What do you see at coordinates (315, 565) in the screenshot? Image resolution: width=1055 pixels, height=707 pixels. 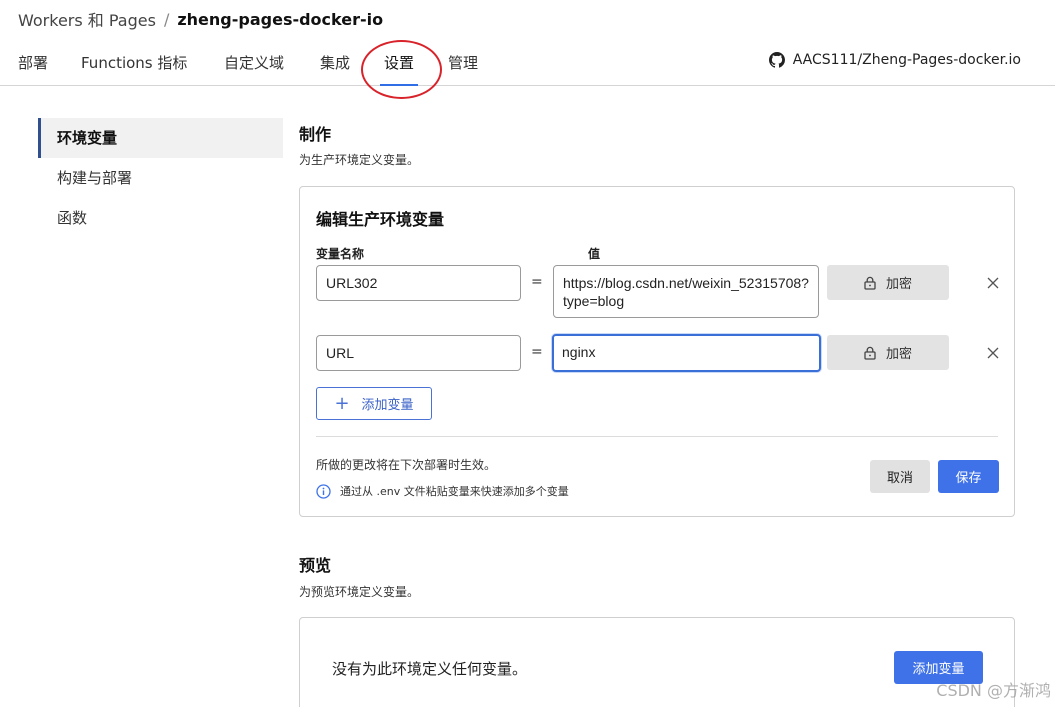 I see `preview-title: 预览` at bounding box center [315, 565].